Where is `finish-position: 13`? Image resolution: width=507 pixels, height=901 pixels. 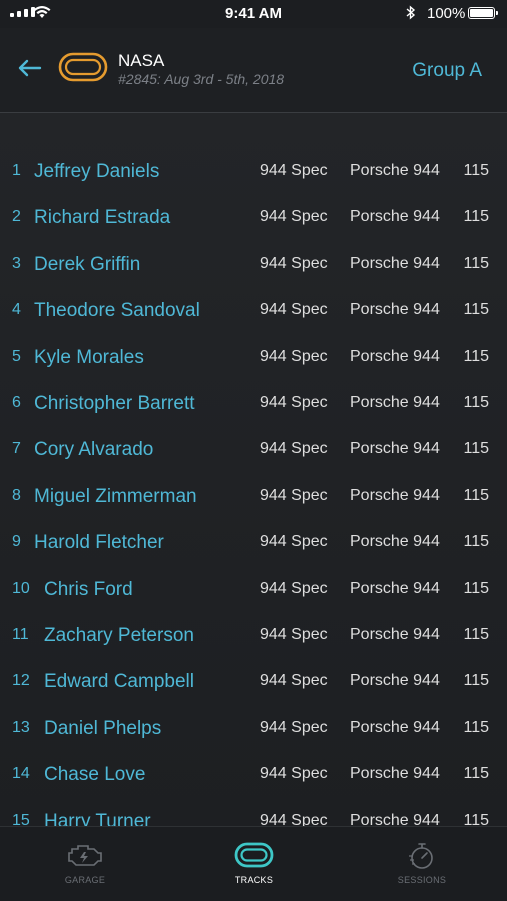
finish-position: 13 is located at coordinates (21, 727).